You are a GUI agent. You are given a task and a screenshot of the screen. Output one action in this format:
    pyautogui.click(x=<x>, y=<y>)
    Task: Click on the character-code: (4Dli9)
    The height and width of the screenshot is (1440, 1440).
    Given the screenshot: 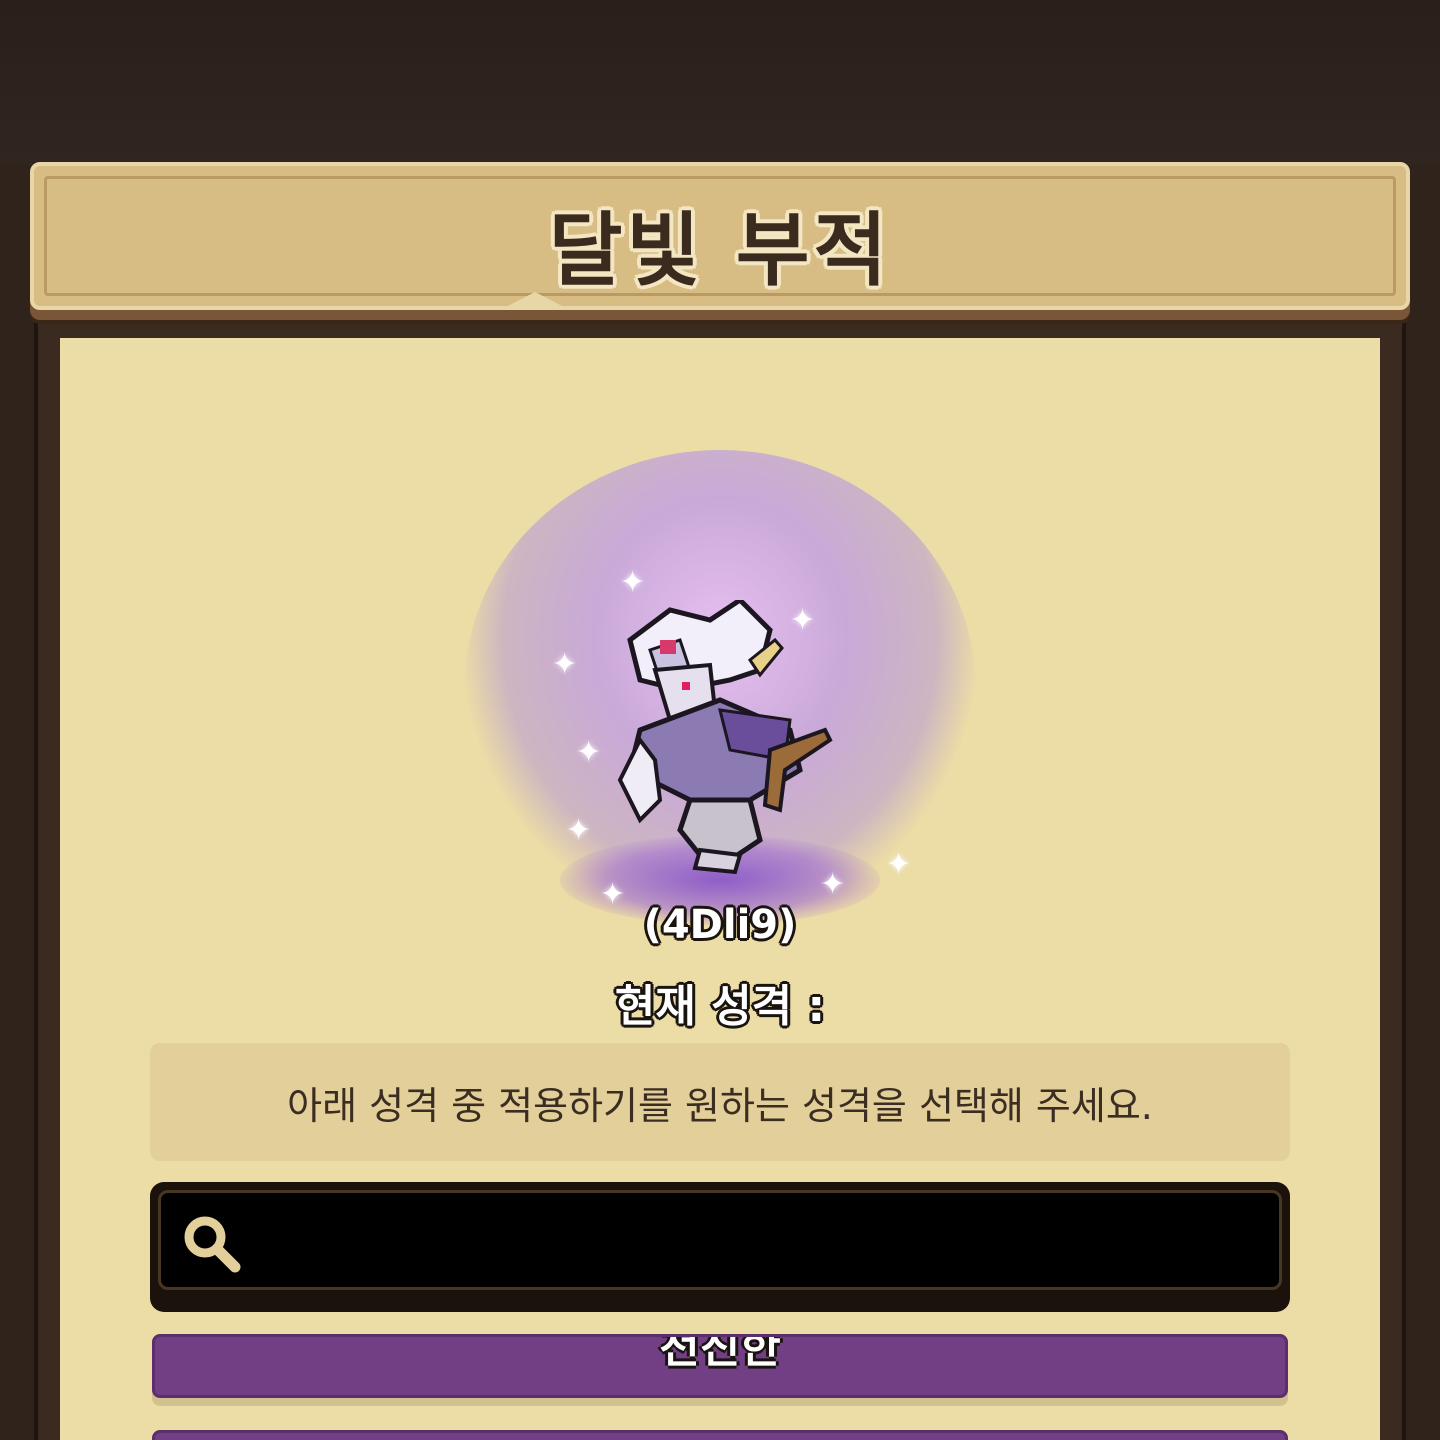 What is the action you would take?
    pyautogui.click(x=720, y=925)
    